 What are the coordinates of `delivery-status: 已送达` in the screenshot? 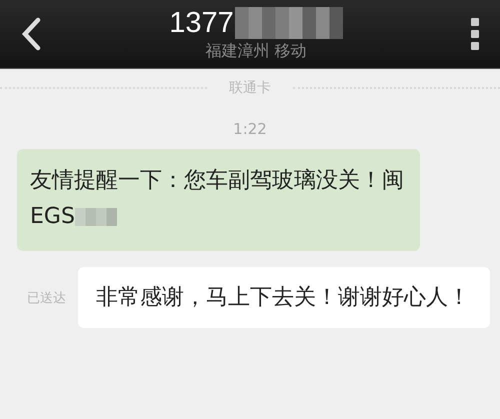 It's located at (46, 298).